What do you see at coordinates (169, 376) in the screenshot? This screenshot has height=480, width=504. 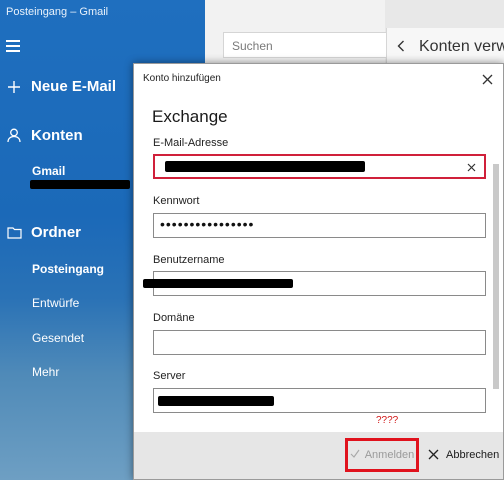 I see `server-label: Server` at bounding box center [169, 376].